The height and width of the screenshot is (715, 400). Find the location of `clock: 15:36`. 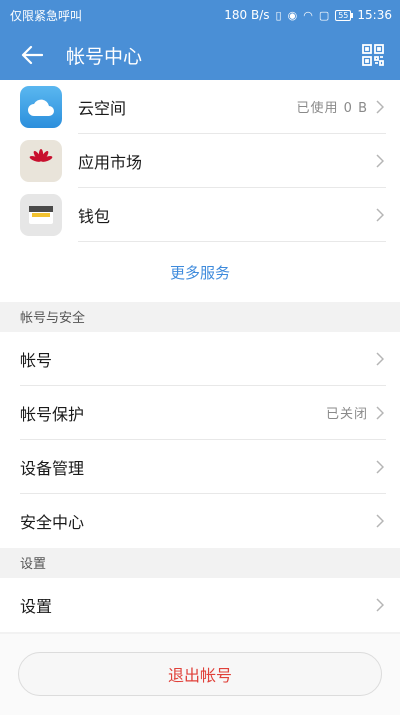

clock: 15:36 is located at coordinates (374, 15).